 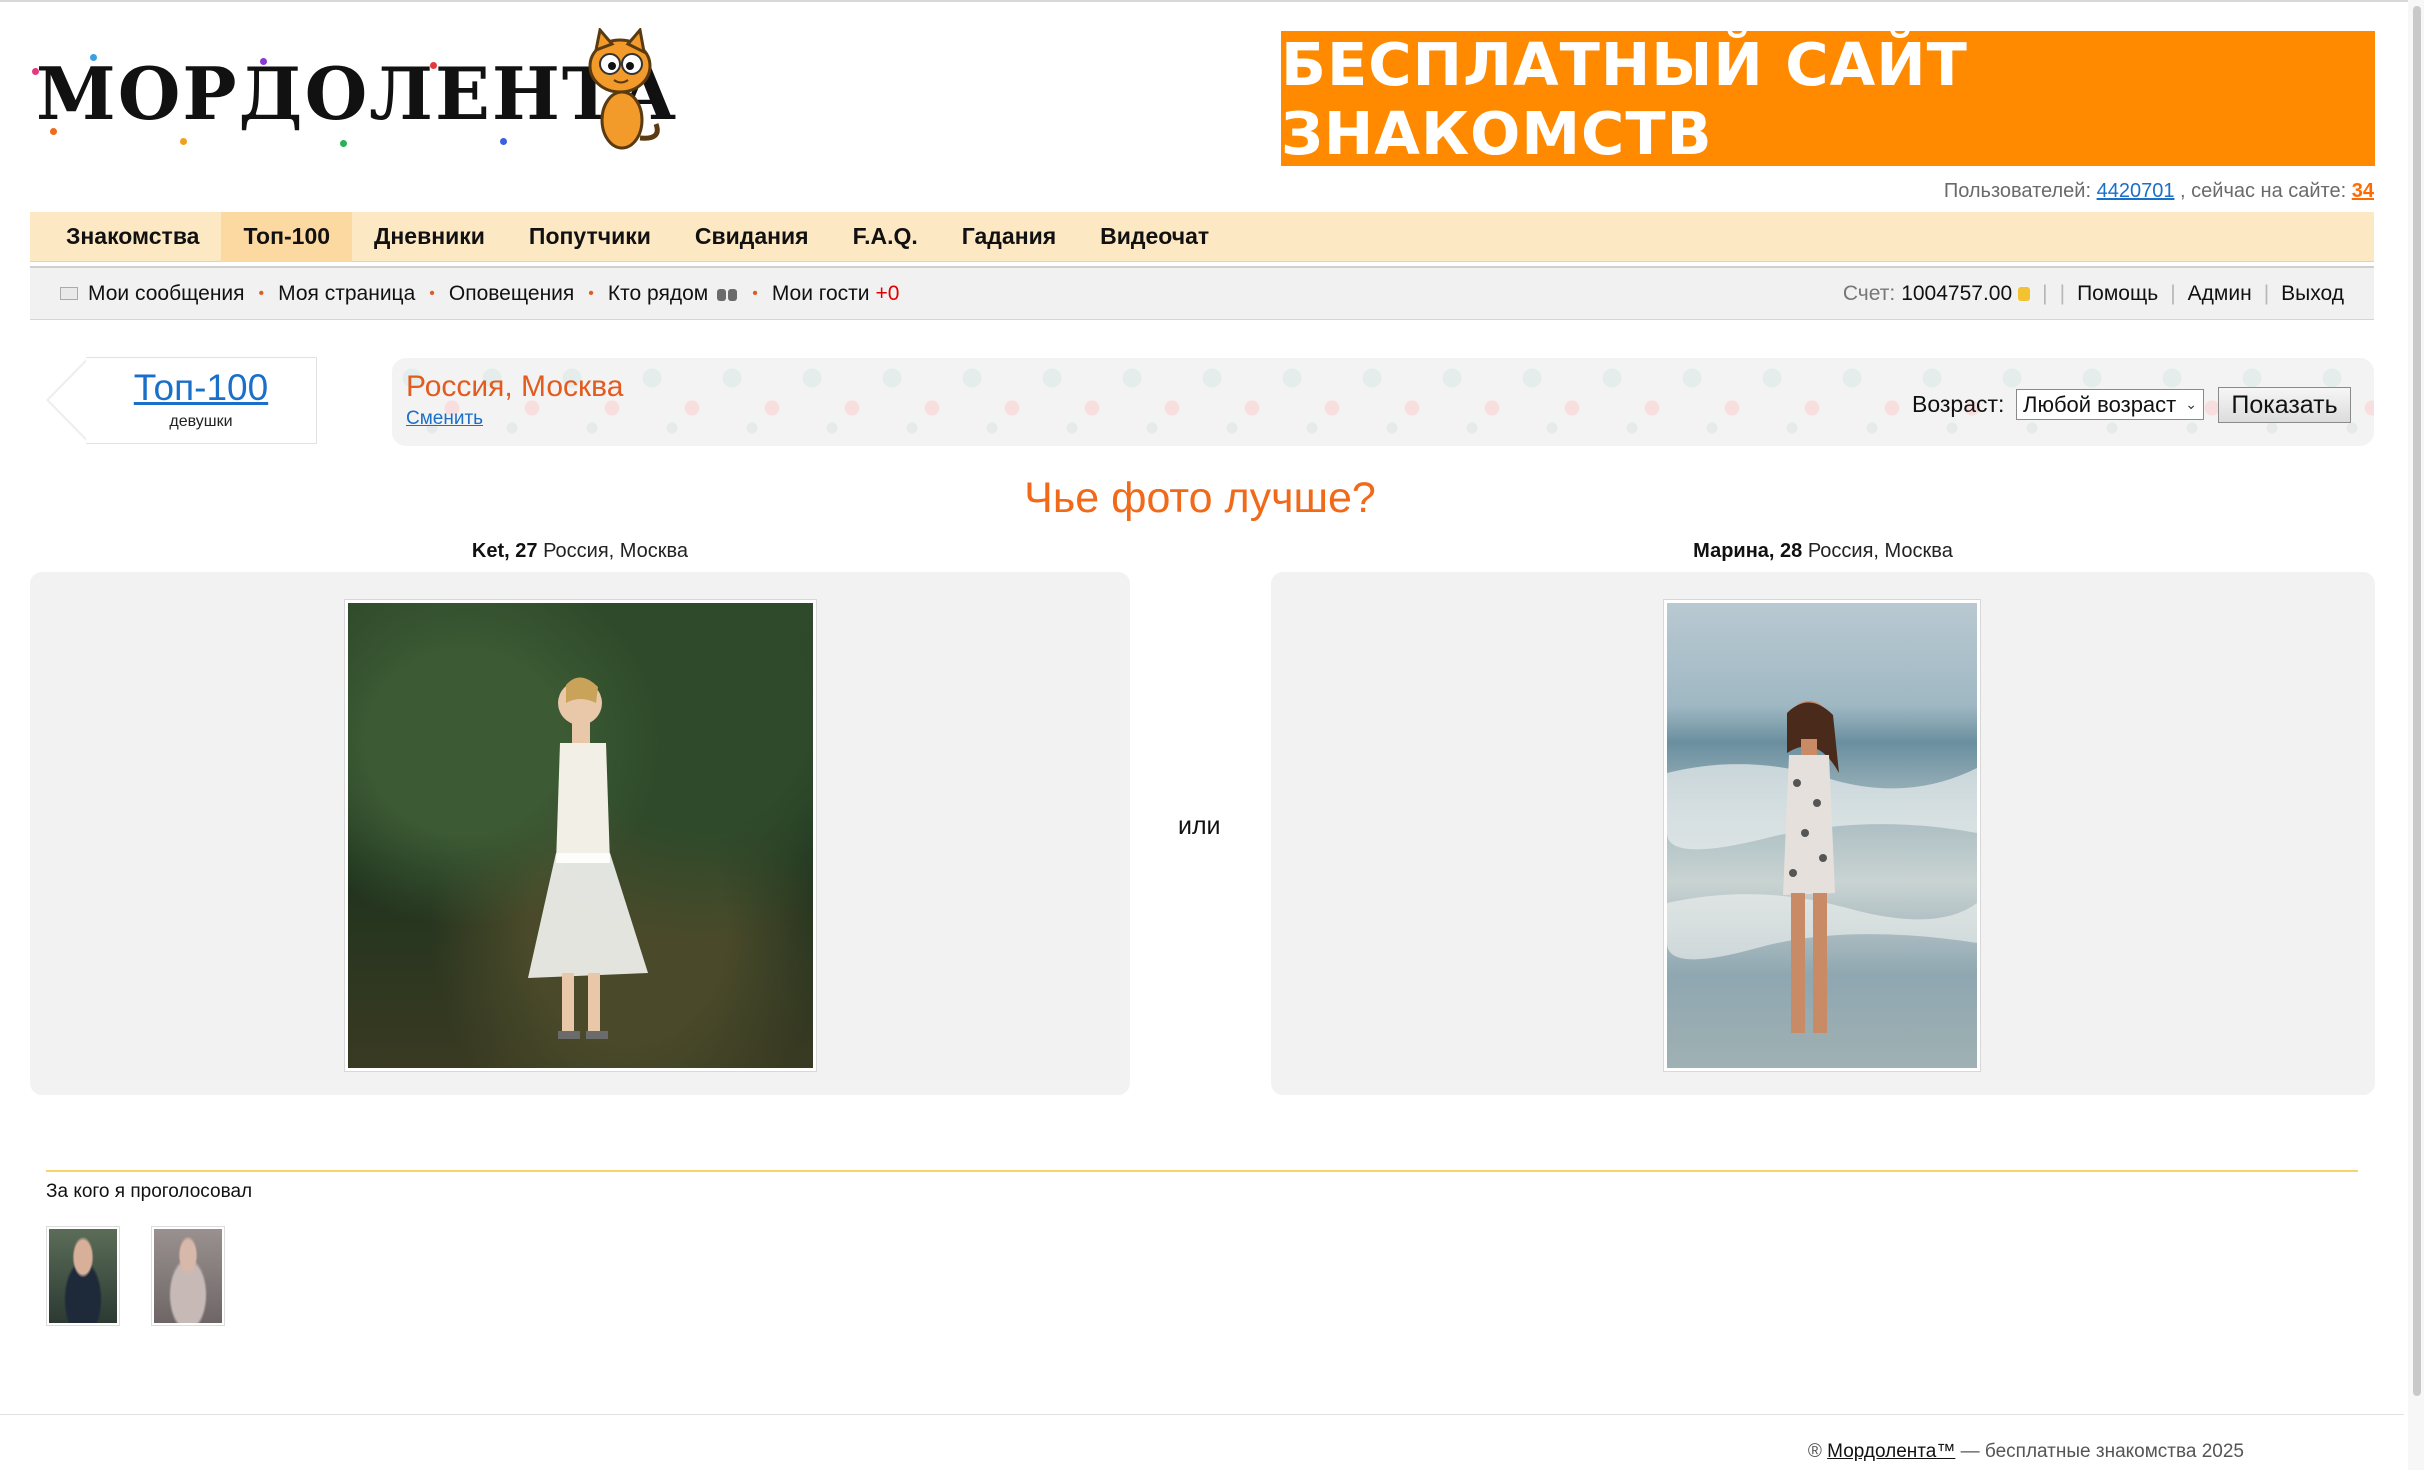 I want to click on cat-mascot-icon, so click(x=624, y=89).